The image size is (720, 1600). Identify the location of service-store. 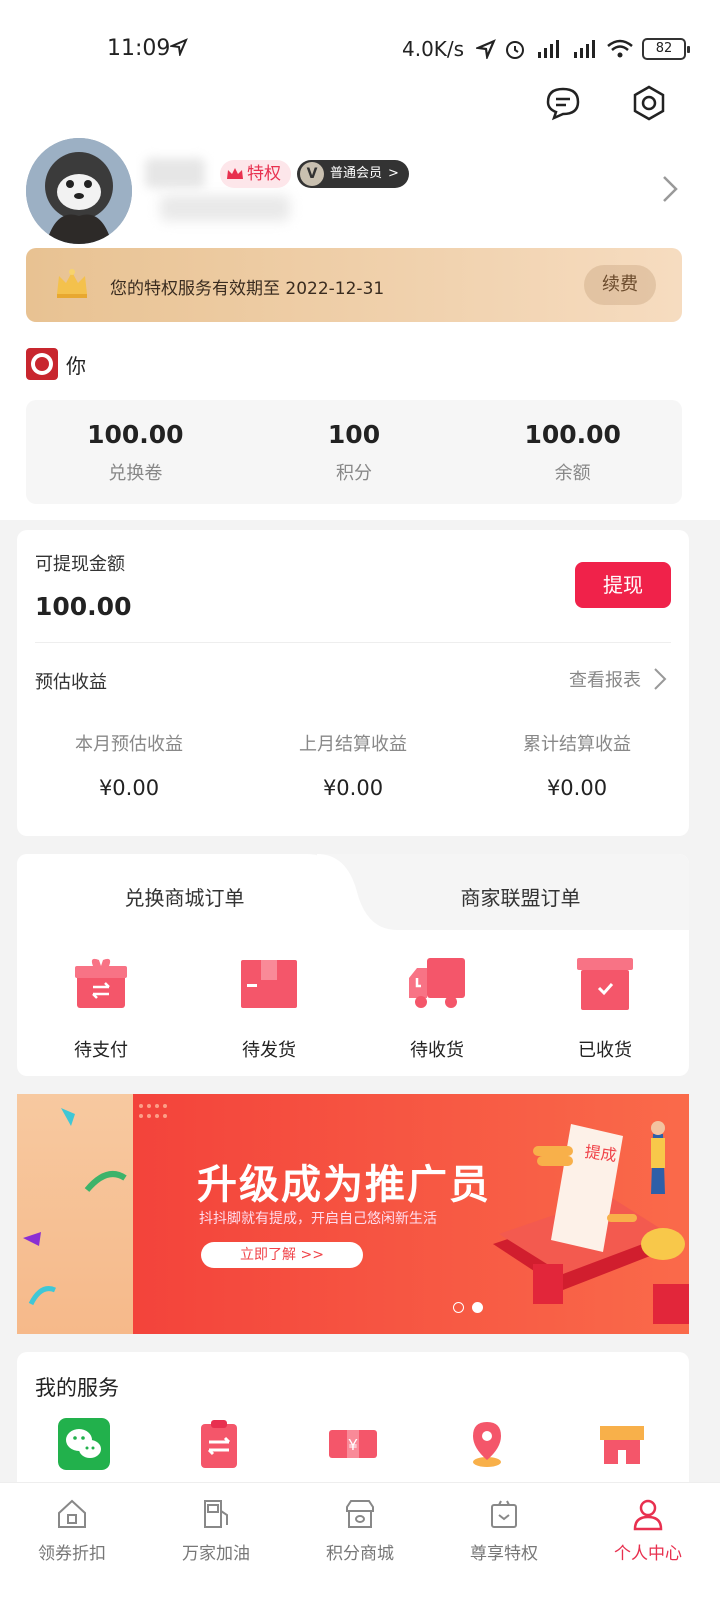
(622, 1444).